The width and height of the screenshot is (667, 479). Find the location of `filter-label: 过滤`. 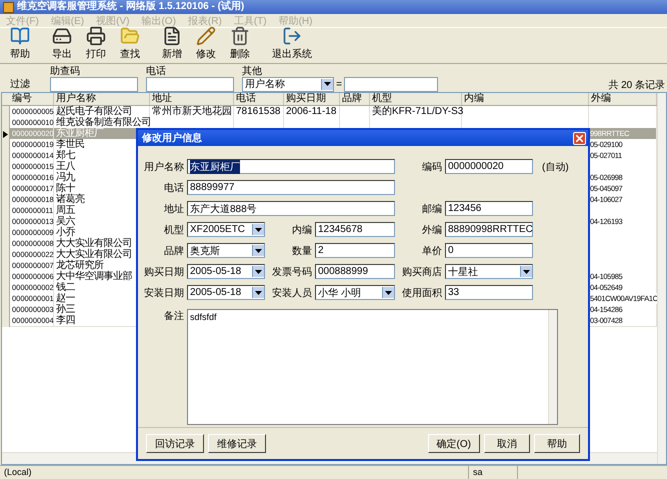

filter-label: 过滤 is located at coordinates (20, 84).